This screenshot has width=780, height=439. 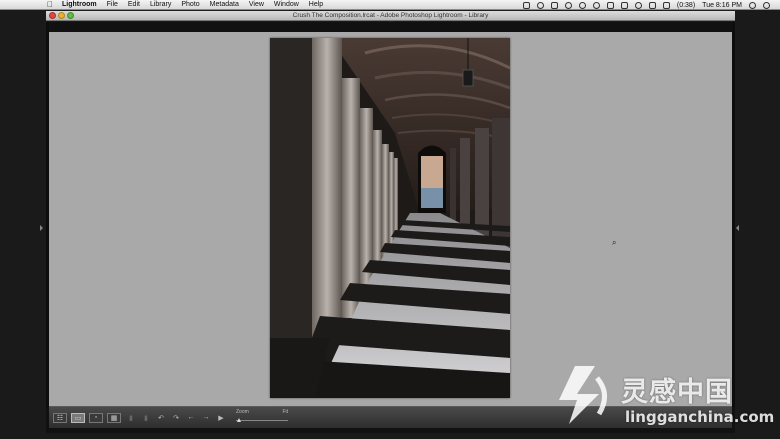 I want to click on sync-icon, so click(x=540, y=5).